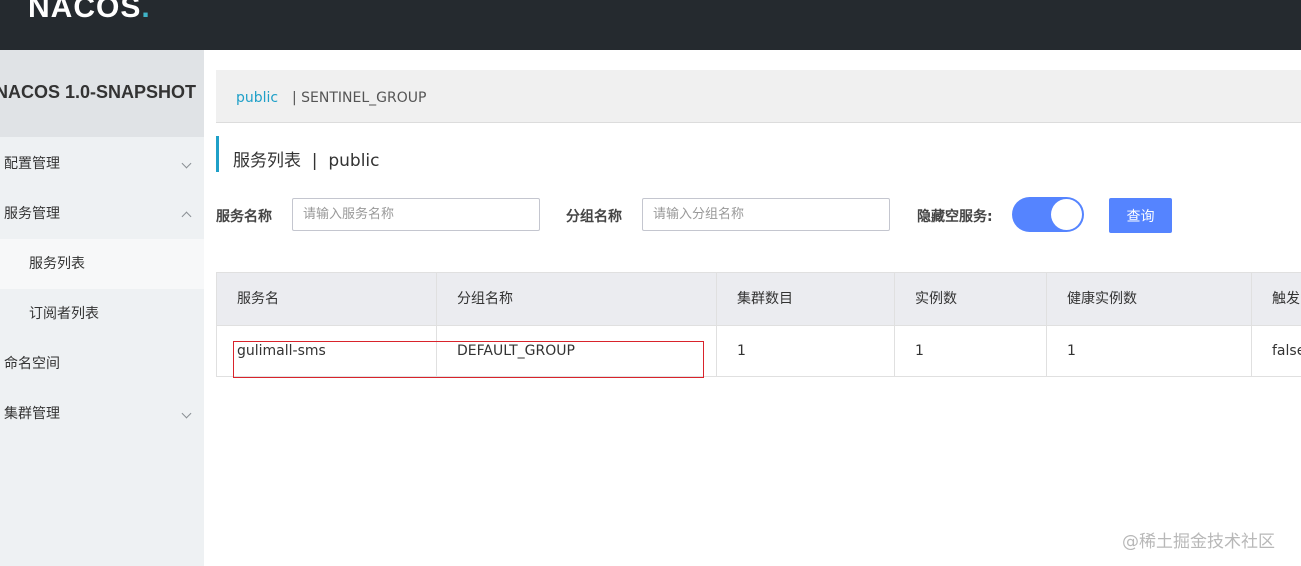 The image size is (1301, 566). I want to click on cell-service-name: gulimall-sms, so click(327, 350).